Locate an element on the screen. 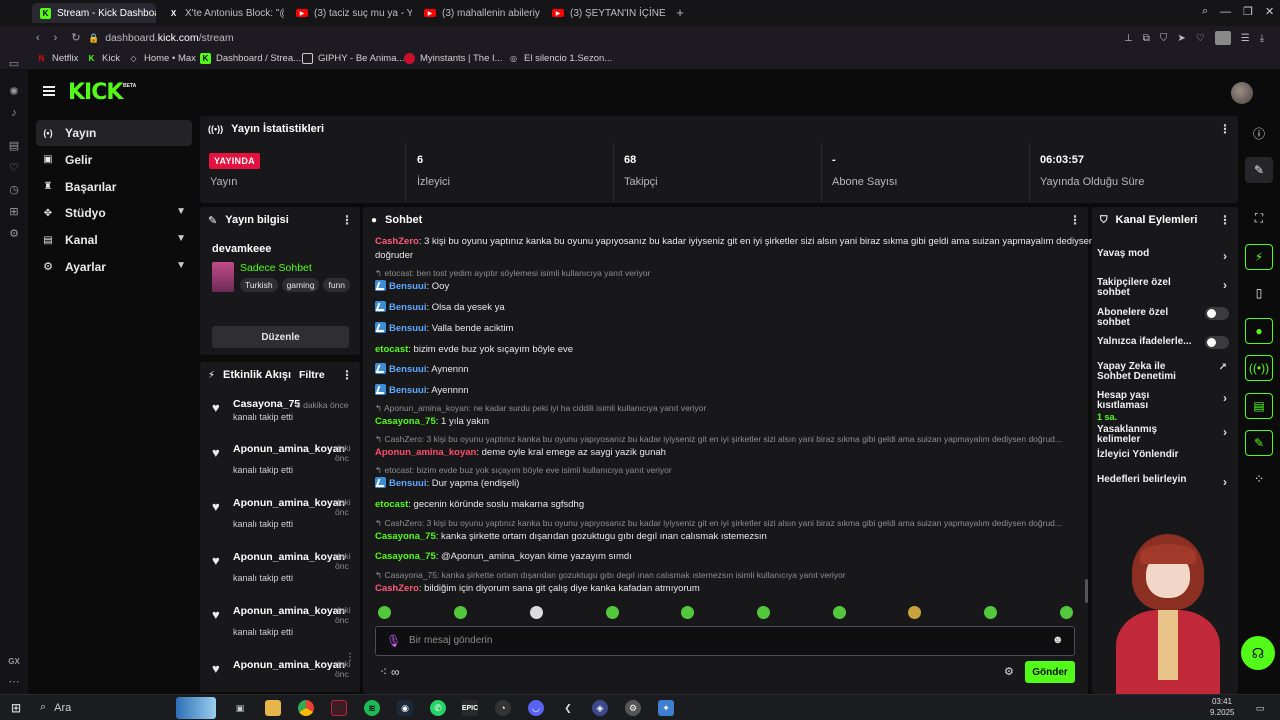 This screenshot has width=1280, height=720. task-view-icon: ▣ is located at coordinates (240, 708).